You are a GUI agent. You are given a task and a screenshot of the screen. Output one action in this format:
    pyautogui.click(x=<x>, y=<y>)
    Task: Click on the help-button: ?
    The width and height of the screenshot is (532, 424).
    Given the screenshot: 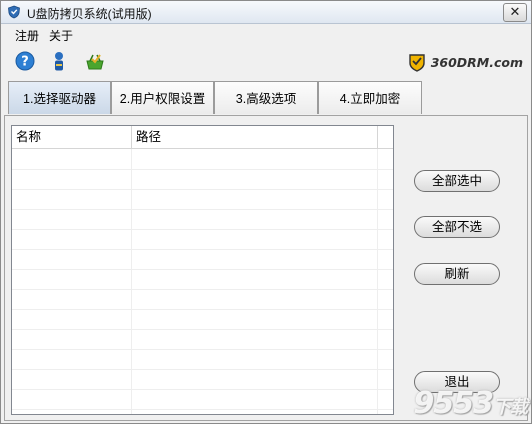 What is the action you would take?
    pyautogui.click(x=25, y=61)
    